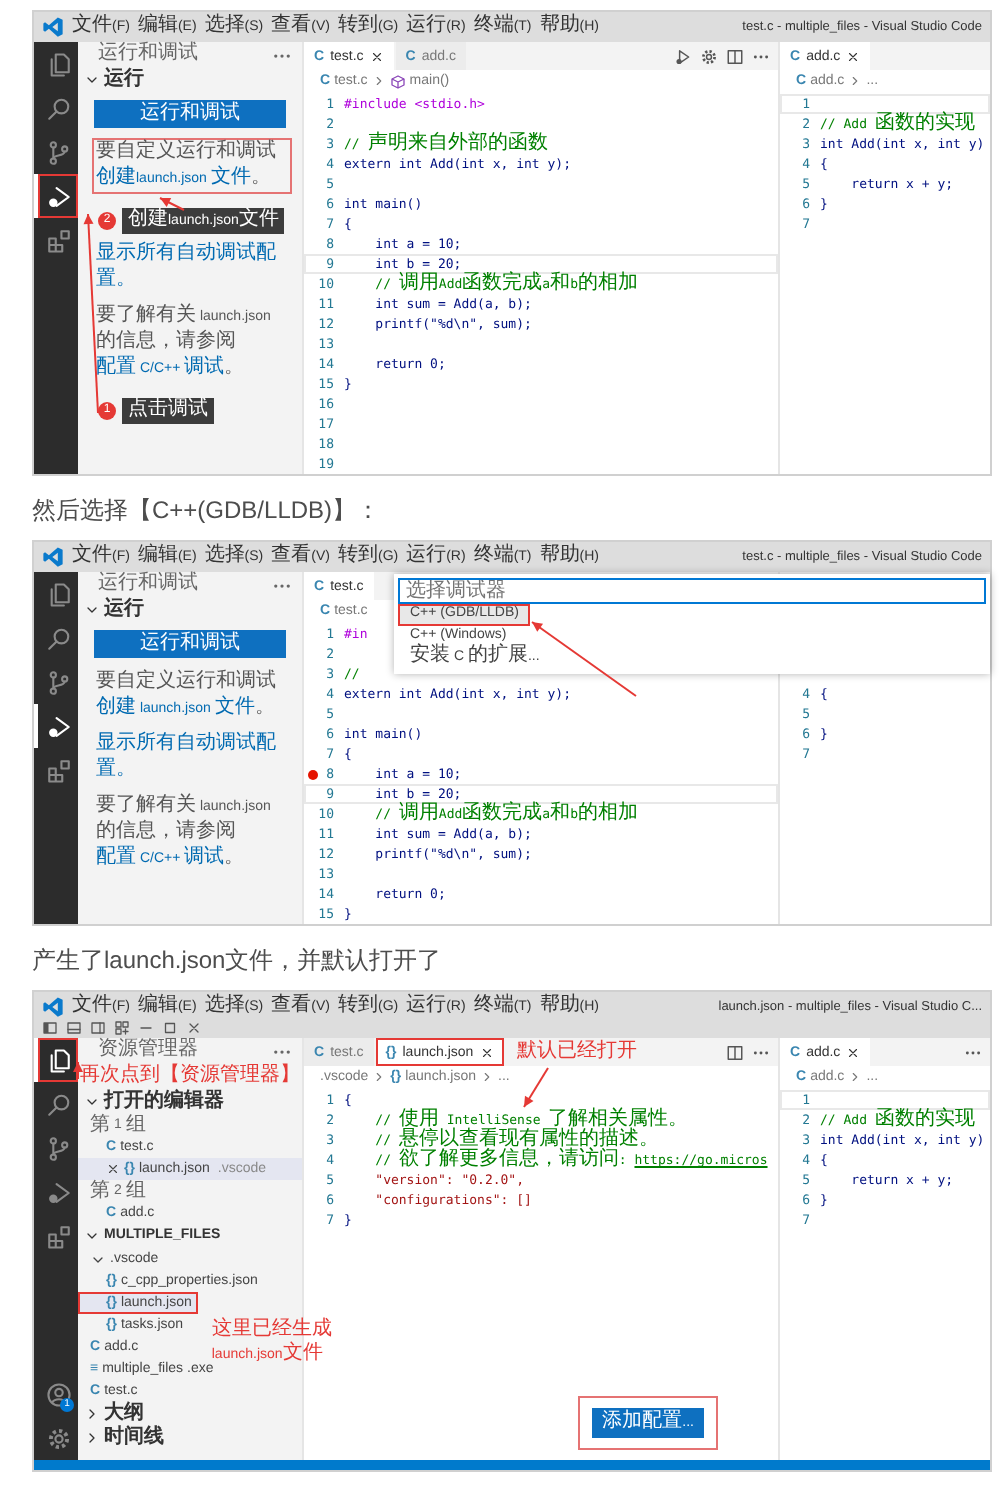  I want to click on section-header: 大纲, so click(190, 1414).